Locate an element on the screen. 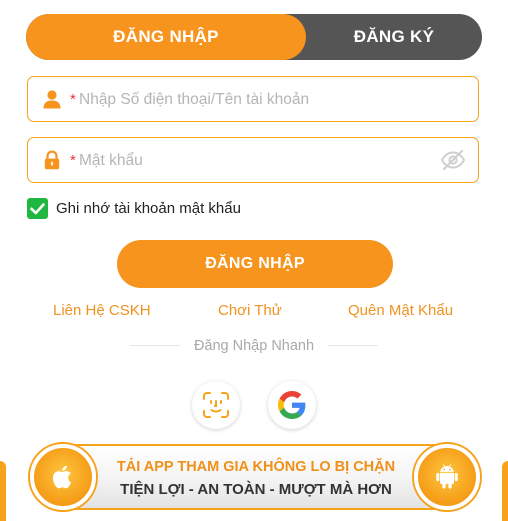 This screenshot has height=521, width=508. google-login-button is located at coordinates (292, 405).